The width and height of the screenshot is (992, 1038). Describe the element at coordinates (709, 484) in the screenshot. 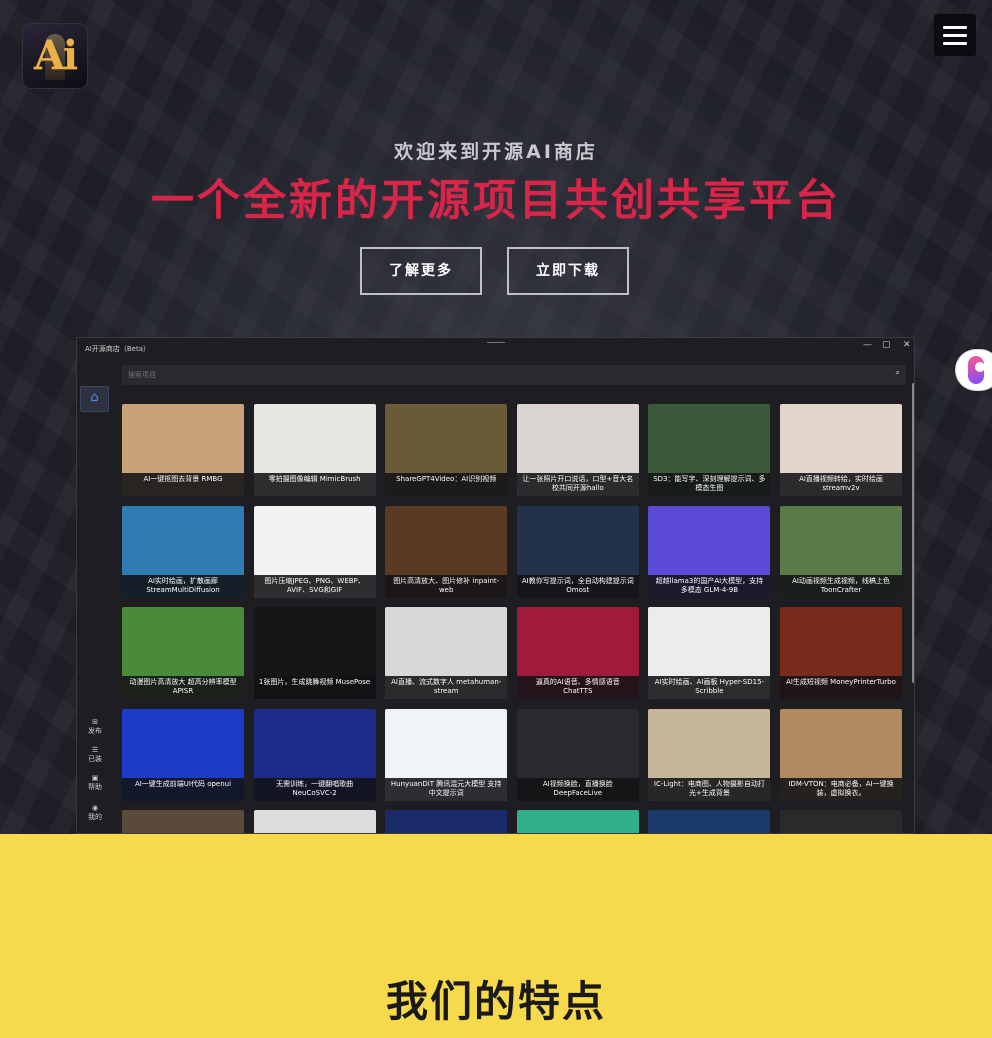

I see `project-card-caption: SD3：能写字、深刻理解提示词、多模态生图` at that location.